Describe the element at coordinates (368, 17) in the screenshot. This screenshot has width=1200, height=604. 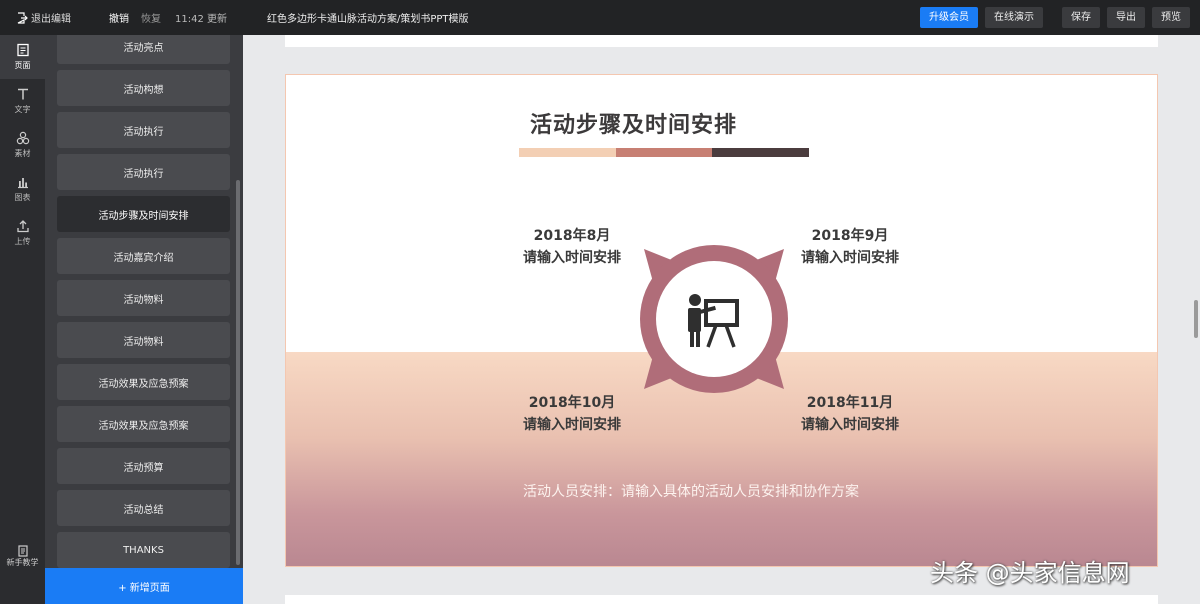
I see `document-title: 红色多边形卡通山脉活动方案/策划书PPT模版` at that location.